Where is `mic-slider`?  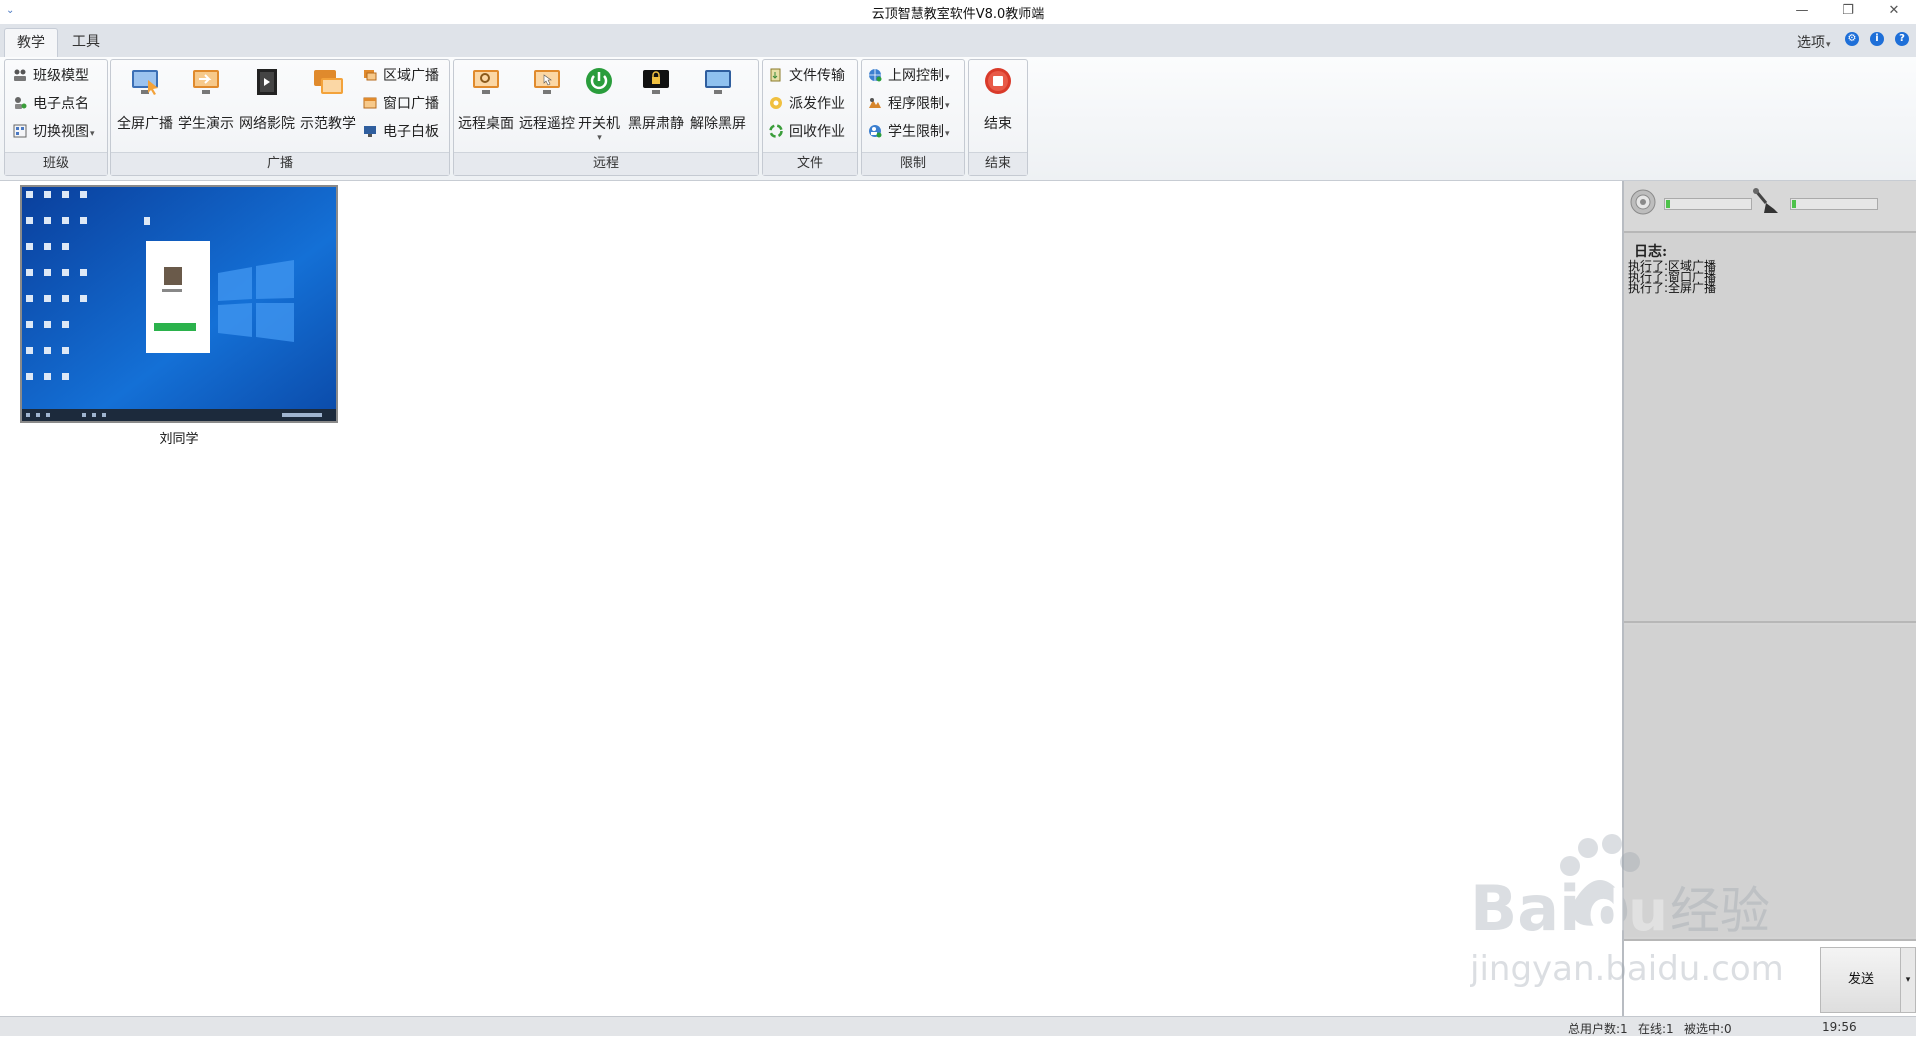
mic-slider is located at coordinates (1834, 204).